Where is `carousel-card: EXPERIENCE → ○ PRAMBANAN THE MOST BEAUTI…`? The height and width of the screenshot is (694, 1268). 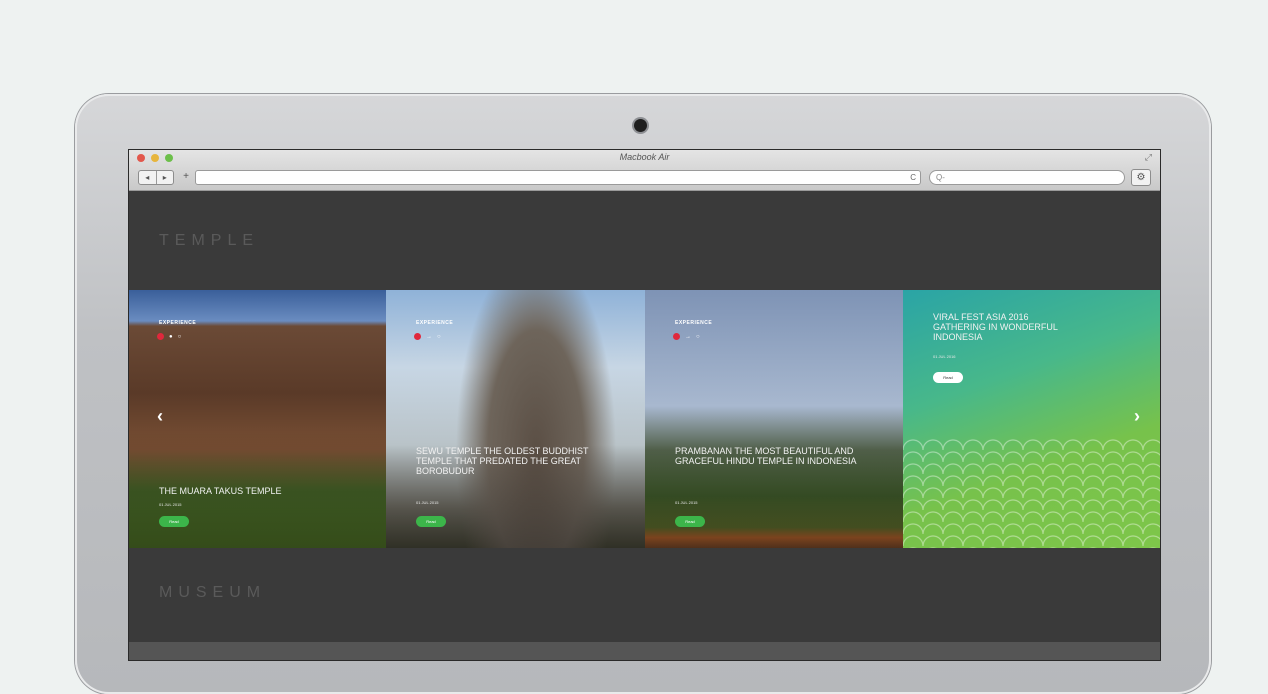
carousel-card: EXPERIENCE → ○ PRAMBANAN THE MOST BEAUTI… is located at coordinates (774, 419).